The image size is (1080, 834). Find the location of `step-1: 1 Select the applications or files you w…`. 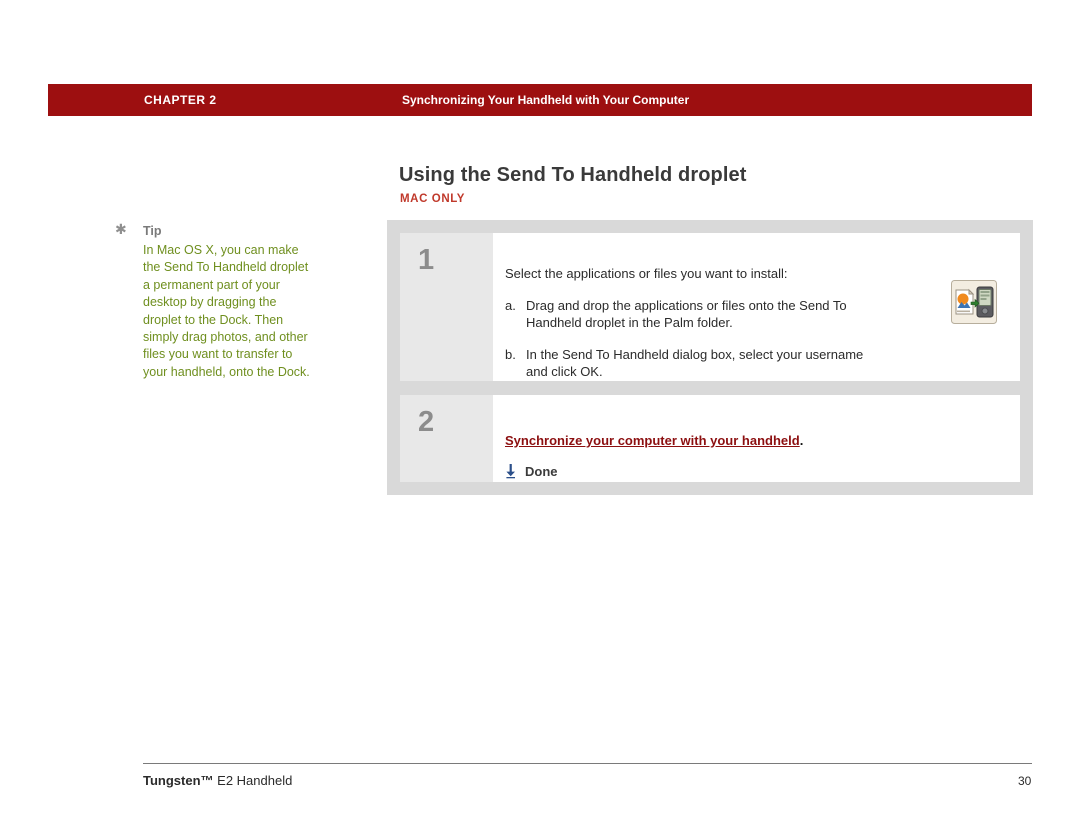

step-1: 1 Select the applications or files you w… is located at coordinates (710, 307).